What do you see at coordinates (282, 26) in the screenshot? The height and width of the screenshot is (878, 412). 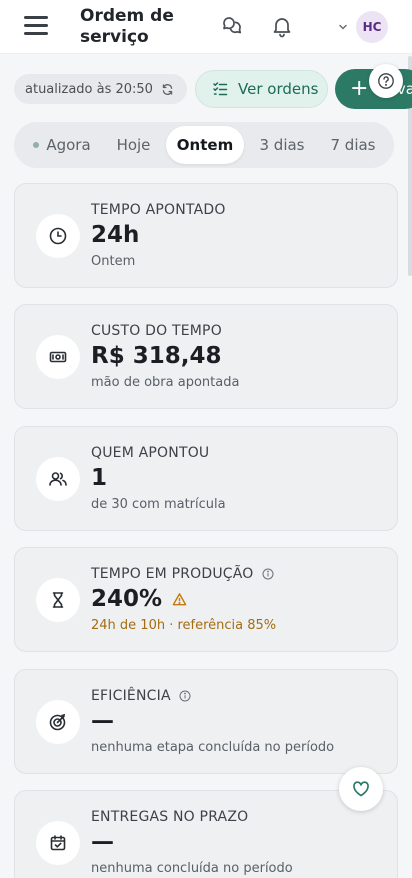 I see `bell-icon` at bounding box center [282, 26].